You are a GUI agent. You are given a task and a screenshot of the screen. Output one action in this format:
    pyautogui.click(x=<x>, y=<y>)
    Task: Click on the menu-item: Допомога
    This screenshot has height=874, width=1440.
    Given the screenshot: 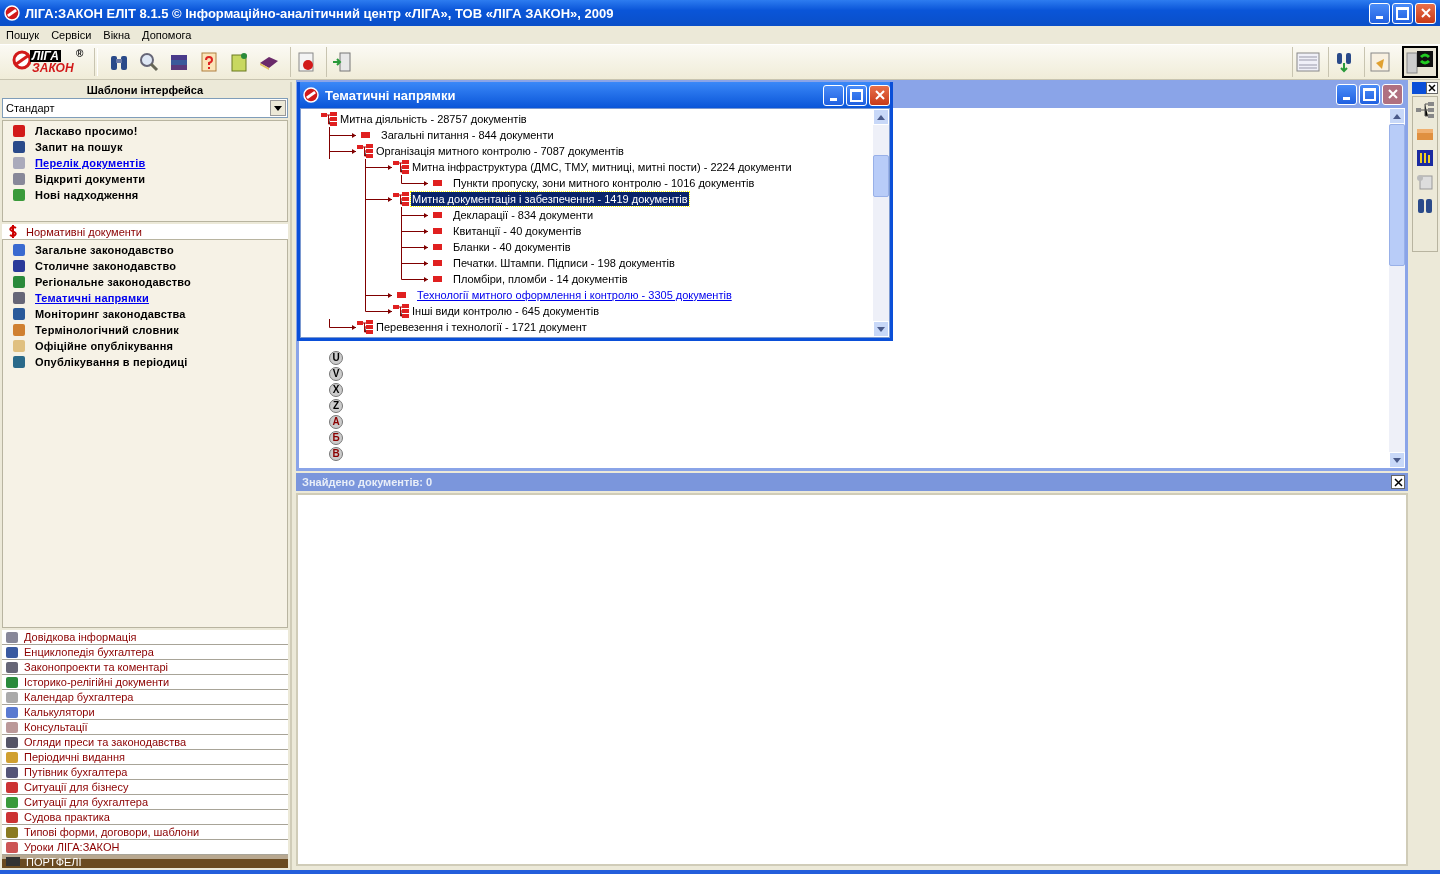 What is the action you would take?
    pyautogui.click(x=167, y=35)
    